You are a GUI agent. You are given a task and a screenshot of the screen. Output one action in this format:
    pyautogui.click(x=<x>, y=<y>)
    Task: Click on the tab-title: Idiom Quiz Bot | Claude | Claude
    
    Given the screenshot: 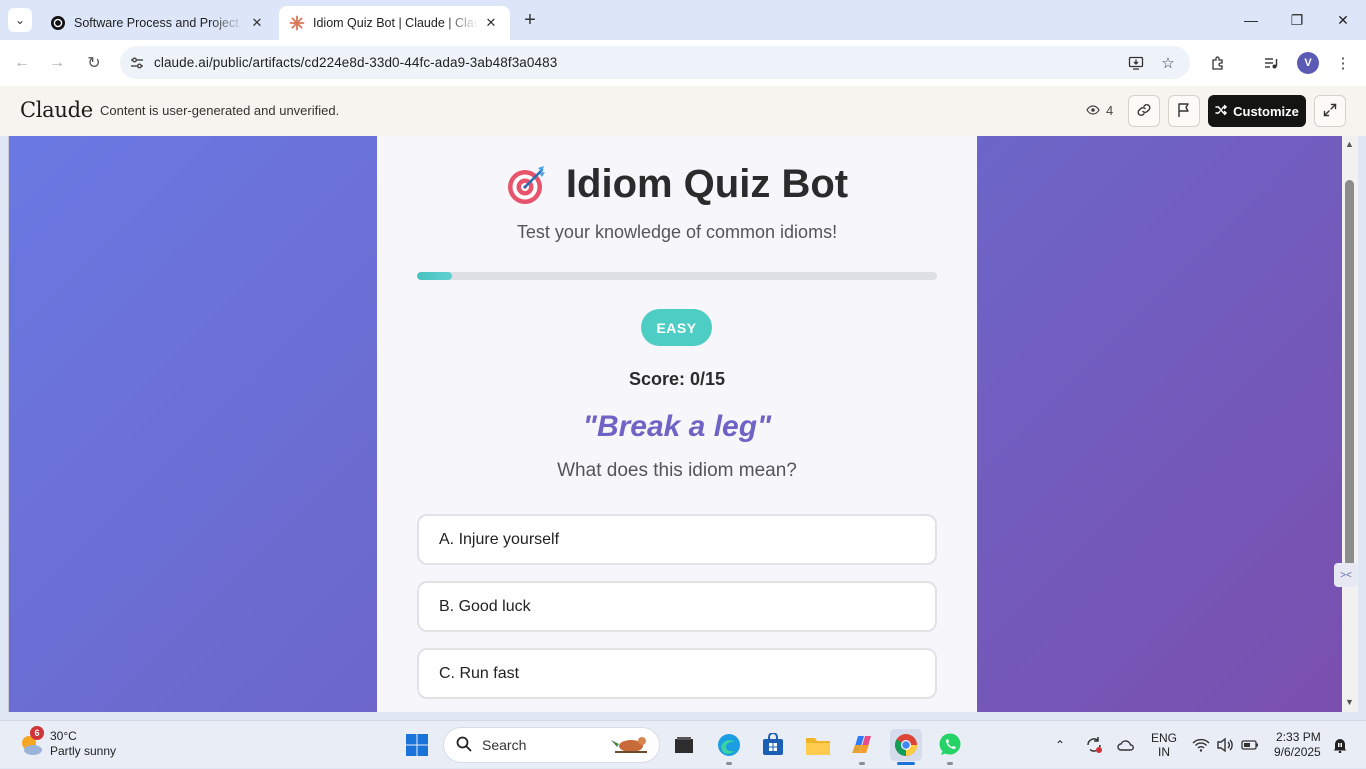 What is the action you would take?
    pyautogui.click(x=395, y=23)
    